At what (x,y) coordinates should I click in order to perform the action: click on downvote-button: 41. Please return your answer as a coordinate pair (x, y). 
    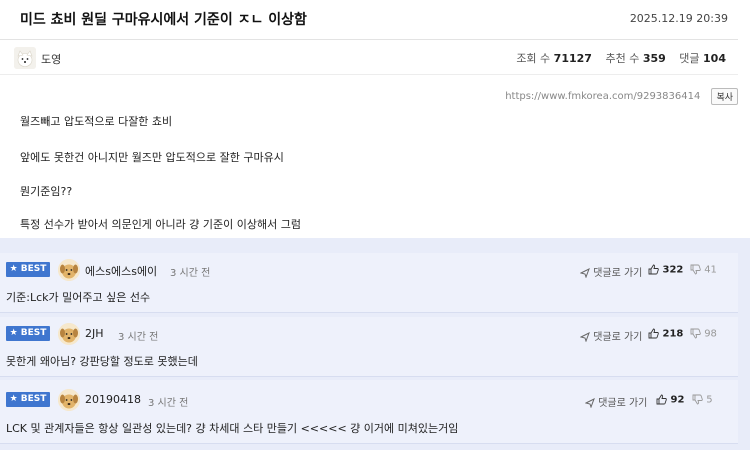
    Looking at the image, I should click on (703, 270).